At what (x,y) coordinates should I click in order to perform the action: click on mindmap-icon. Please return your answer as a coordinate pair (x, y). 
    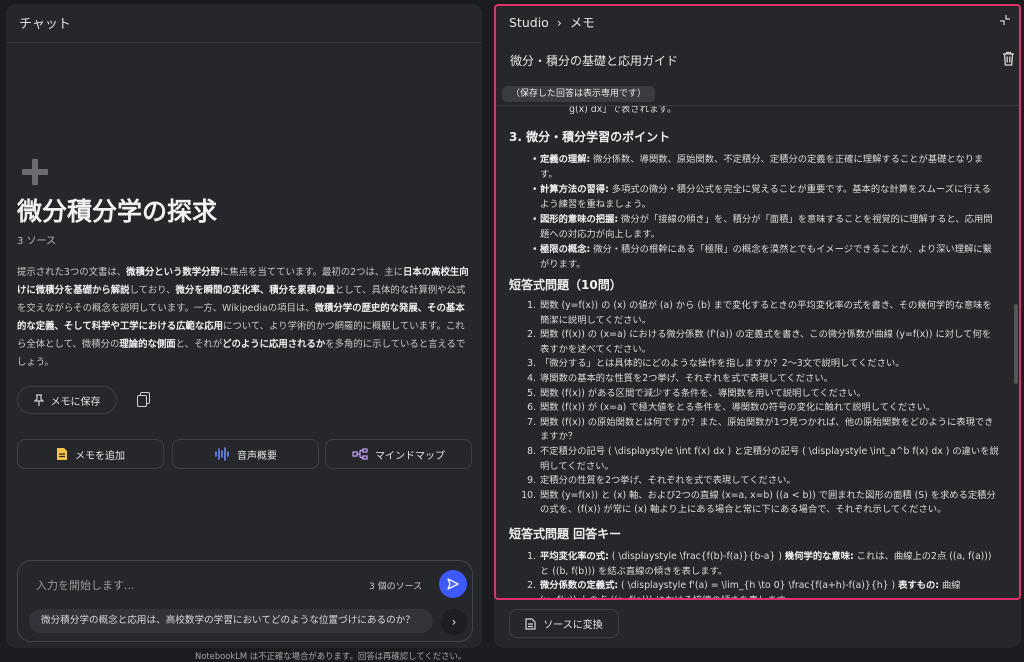
    Looking at the image, I should click on (360, 454).